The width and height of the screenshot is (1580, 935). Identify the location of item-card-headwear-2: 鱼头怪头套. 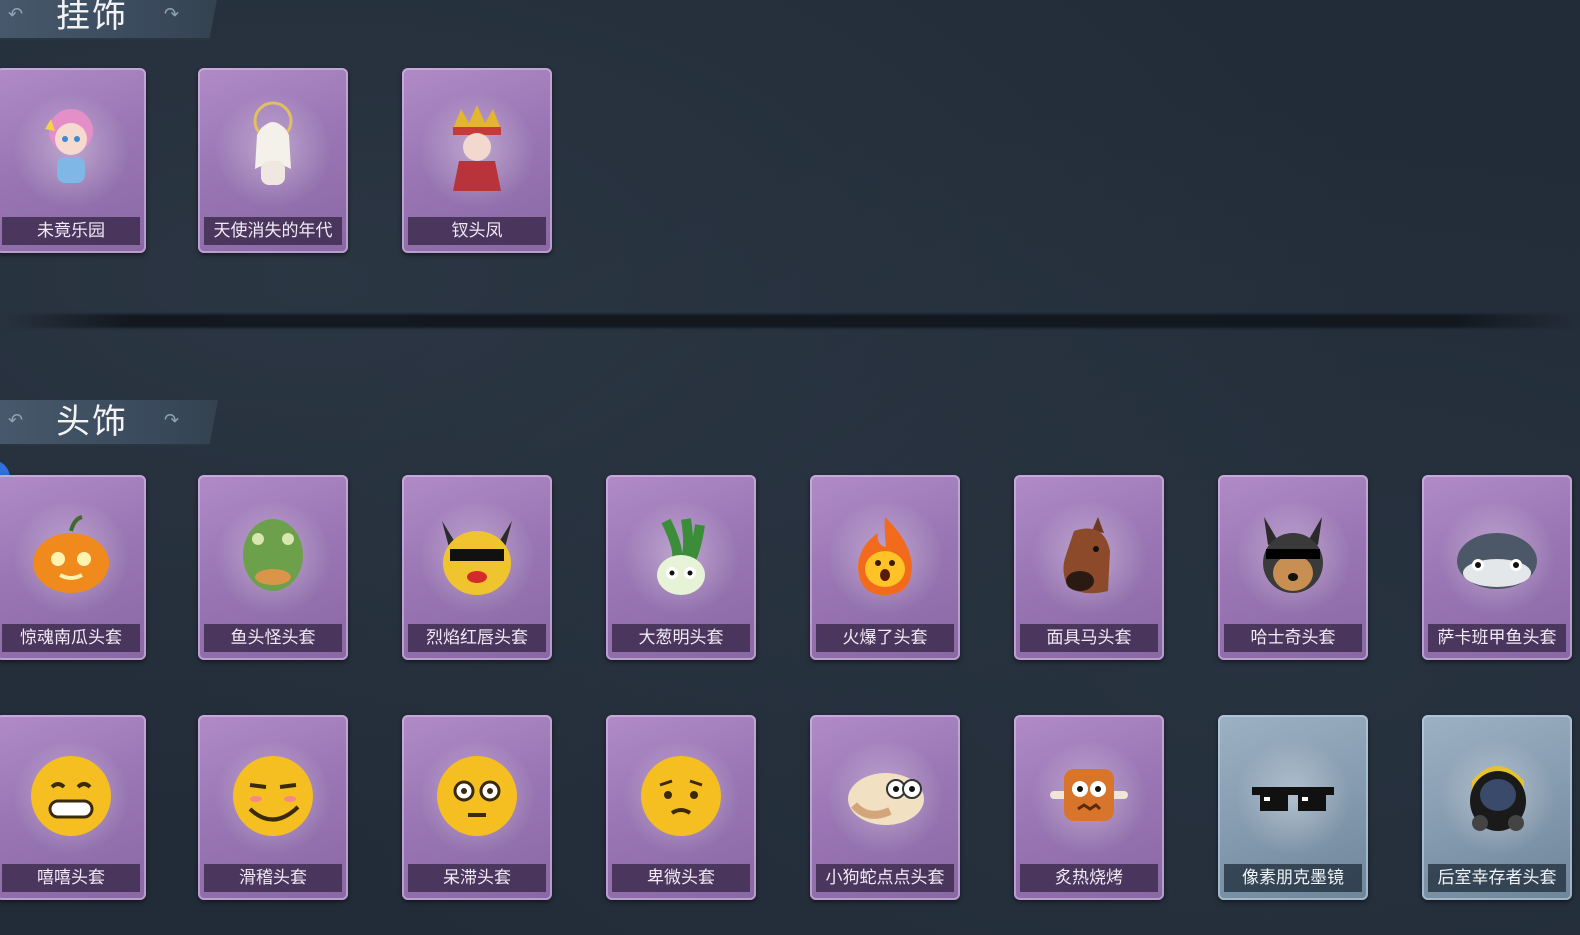
(273, 567).